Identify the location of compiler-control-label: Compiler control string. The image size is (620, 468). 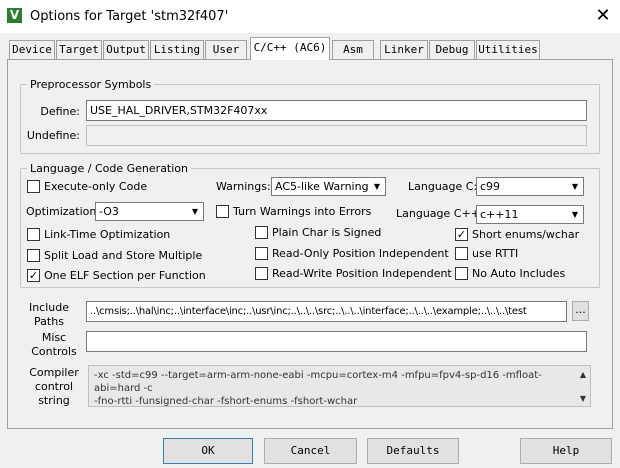
(54, 387).